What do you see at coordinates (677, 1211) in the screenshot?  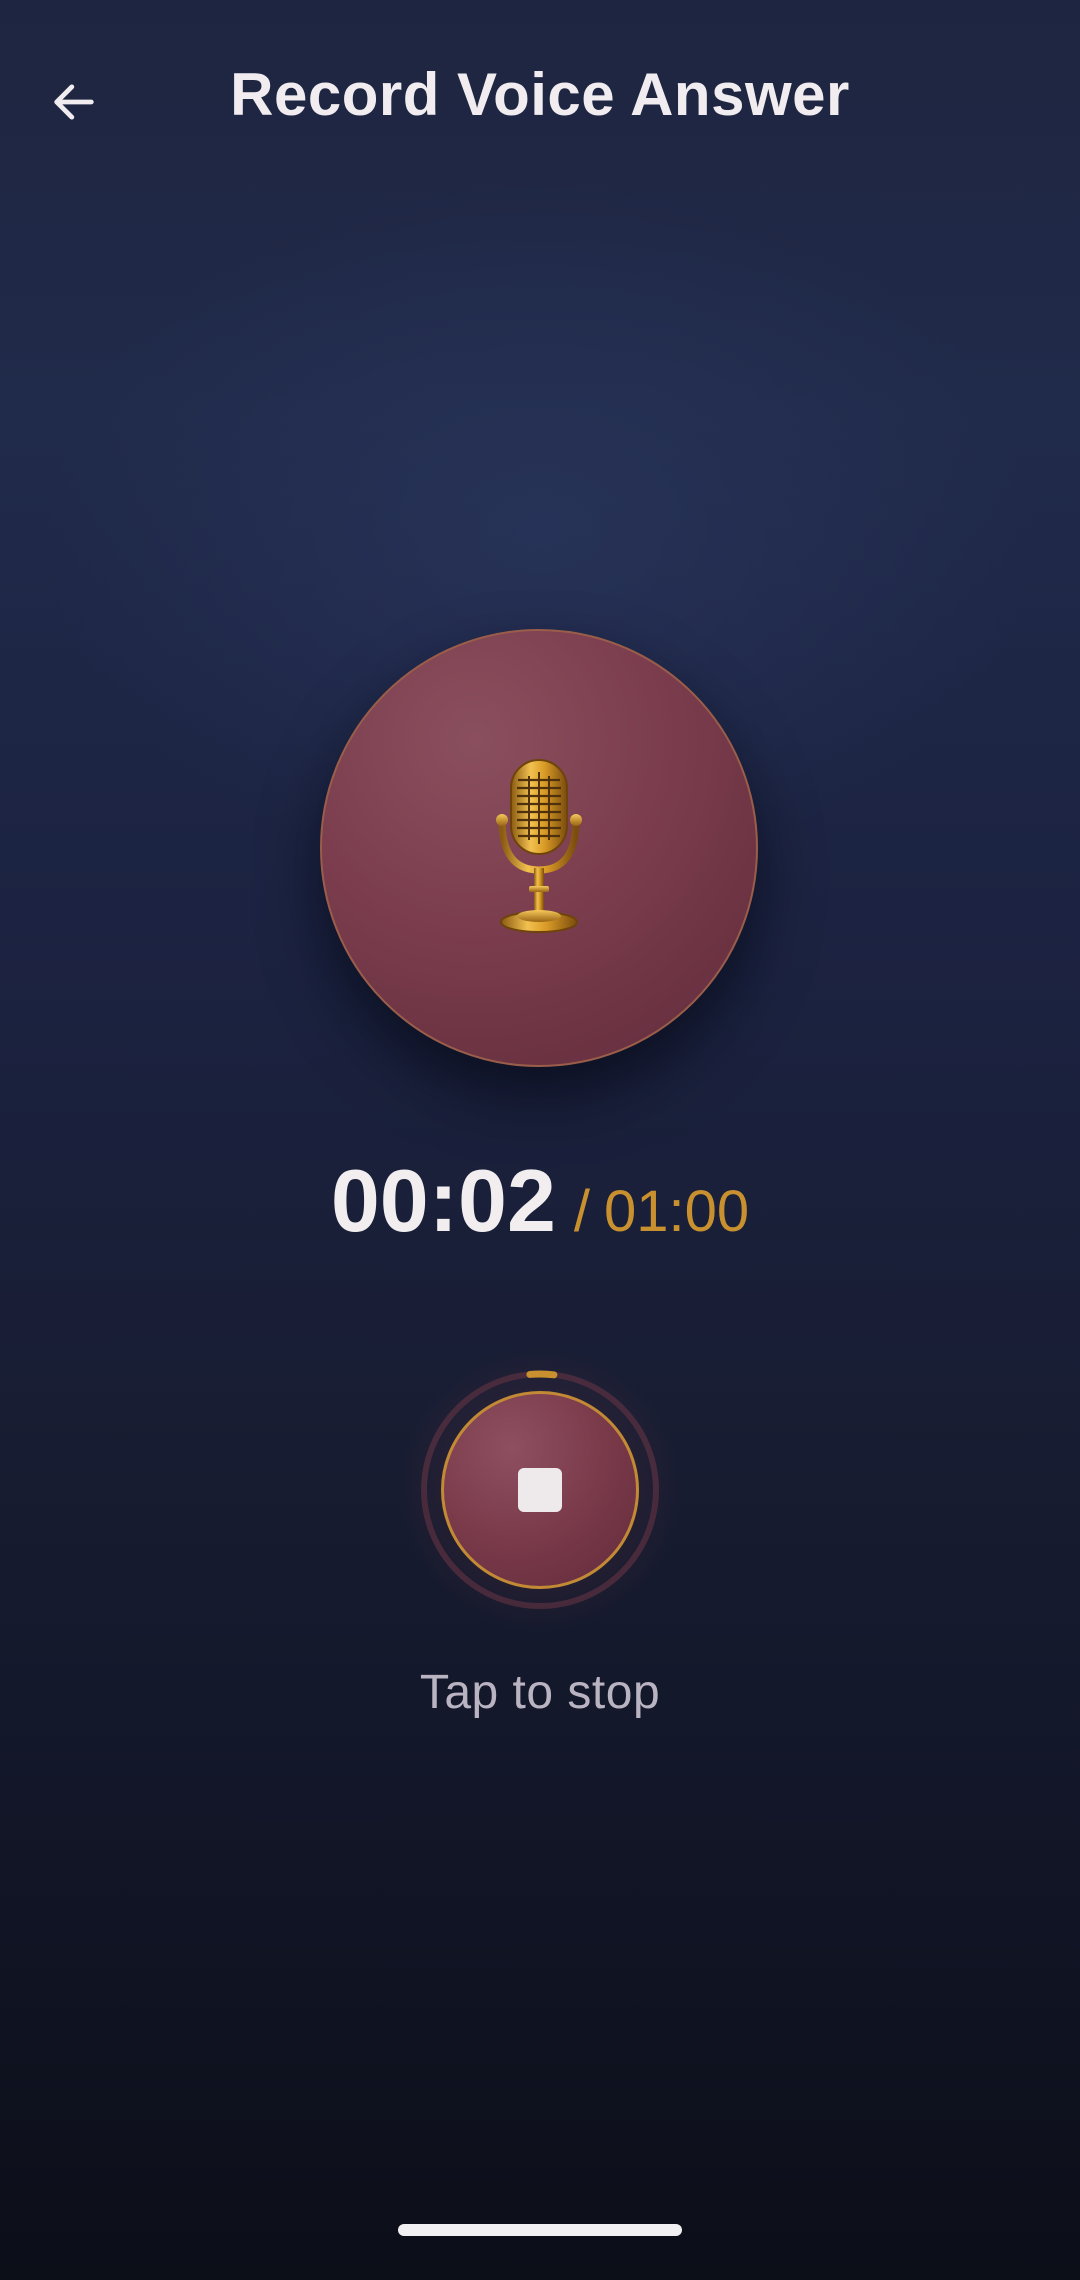 I see `time-limit: 01:00` at bounding box center [677, 1211].